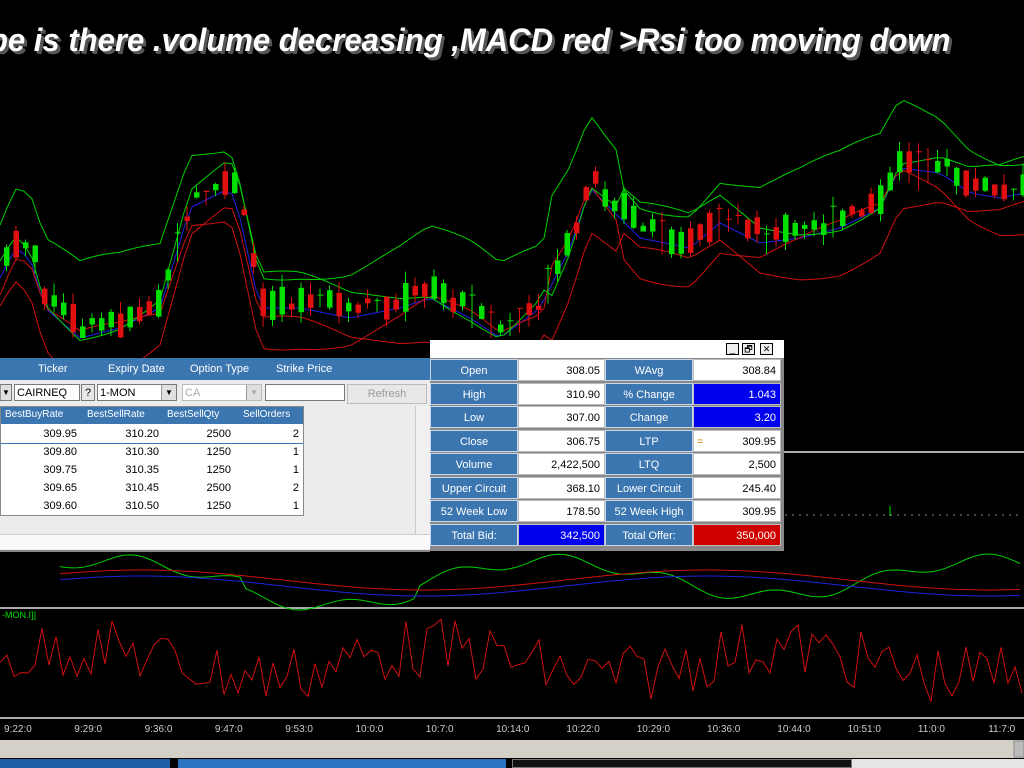 This screenshot has height=768, width=1024. What do you see at coordinates (142, 506) in the screenshot?
I see `depth-cell-sell: 310.50` at bounding box center [142, 506].